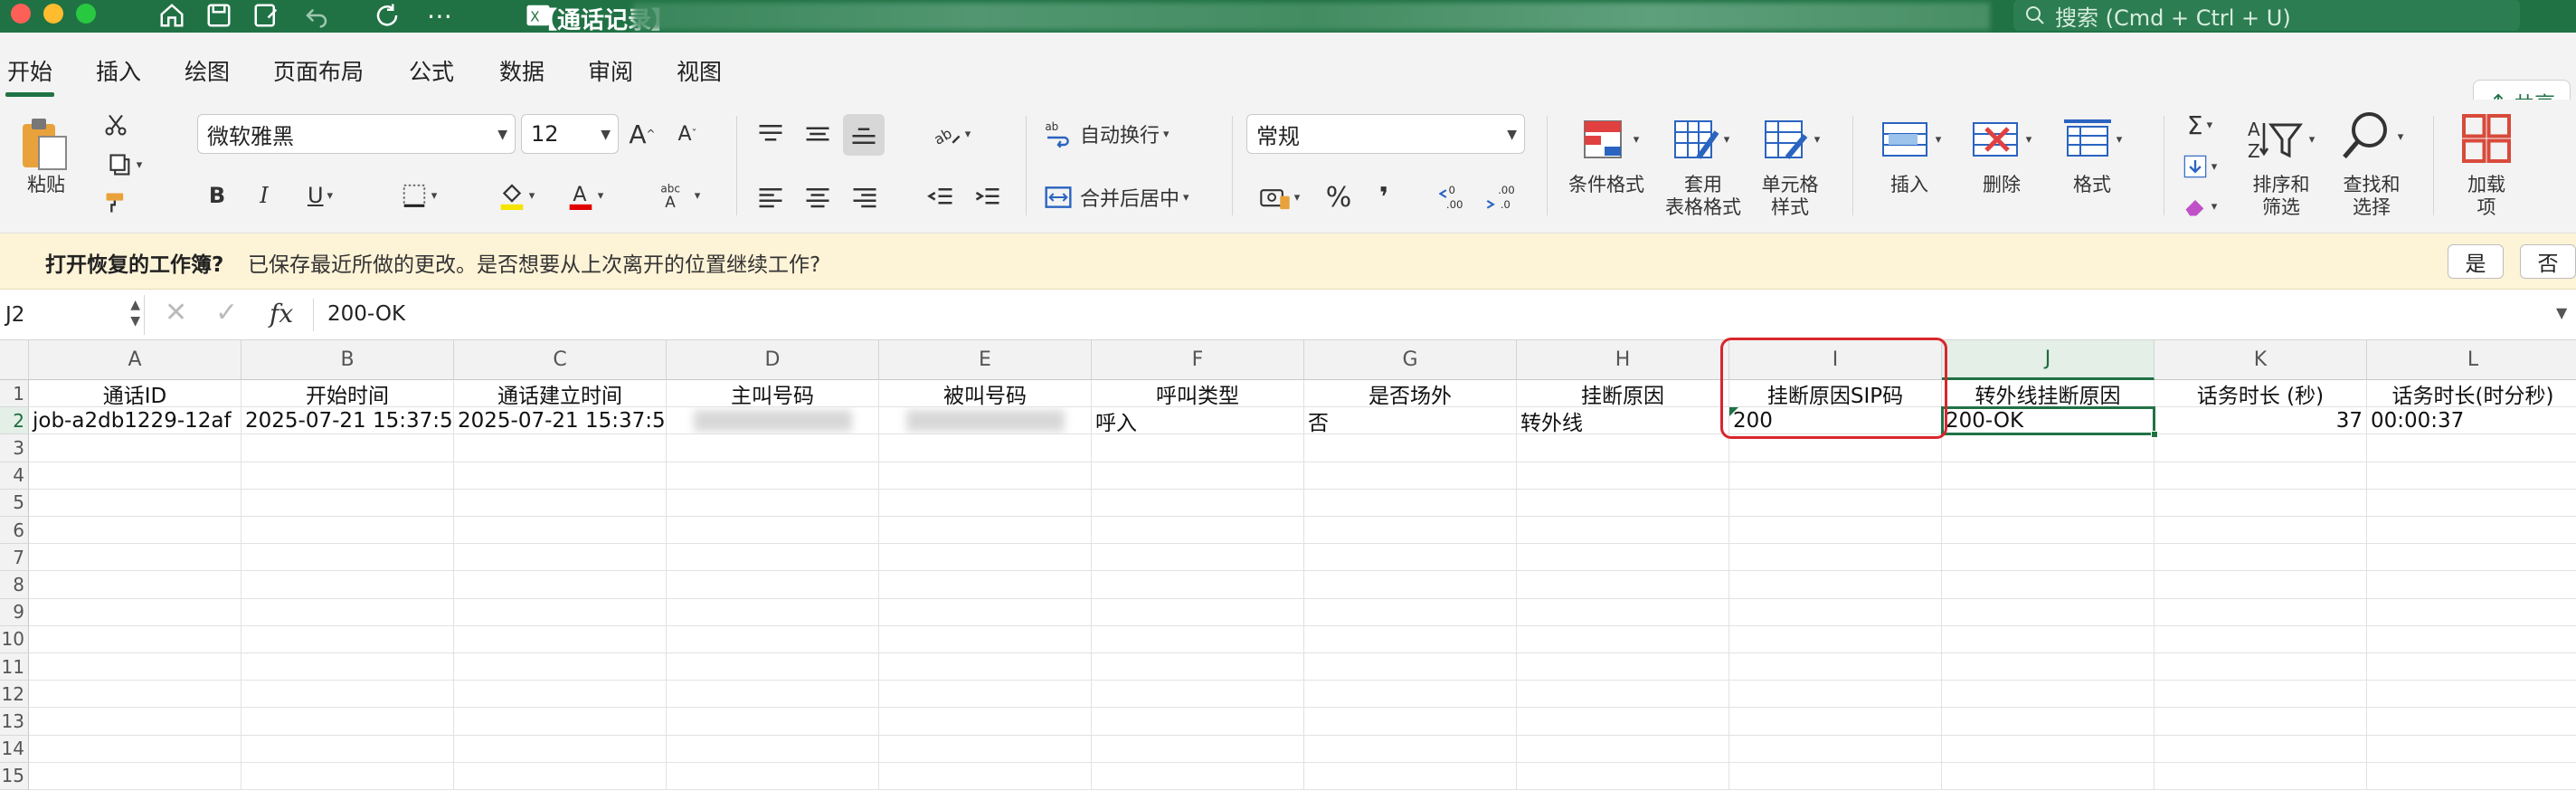  Describe the element at coordinates (208, 70) in the screenshot. I see `tab-draw: 绘图` at that location.